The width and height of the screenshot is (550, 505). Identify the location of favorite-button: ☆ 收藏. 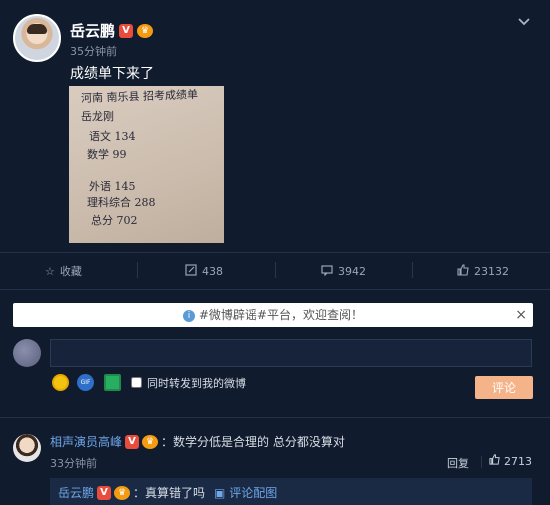
(63, 271).